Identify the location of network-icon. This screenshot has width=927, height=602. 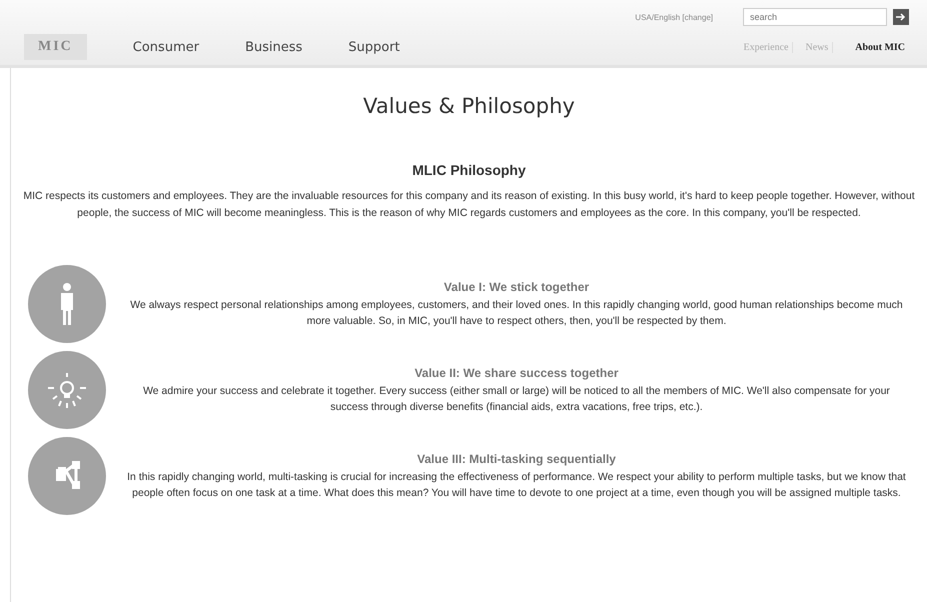
(67, 476).